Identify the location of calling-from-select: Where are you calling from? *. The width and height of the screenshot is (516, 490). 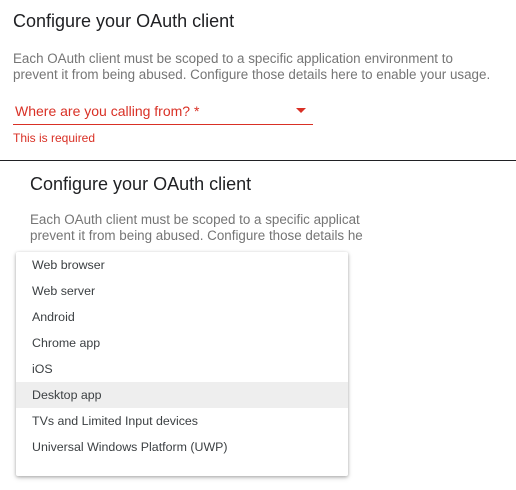
(163, 111).